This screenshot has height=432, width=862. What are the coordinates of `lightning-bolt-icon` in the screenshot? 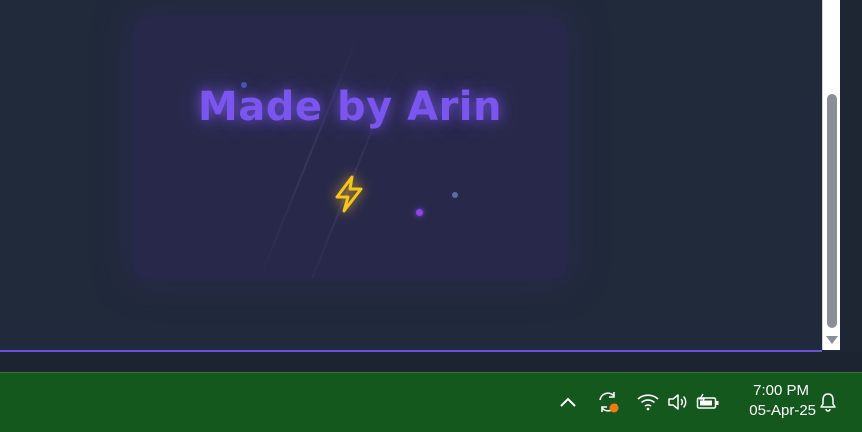 It's located at (349, 194).